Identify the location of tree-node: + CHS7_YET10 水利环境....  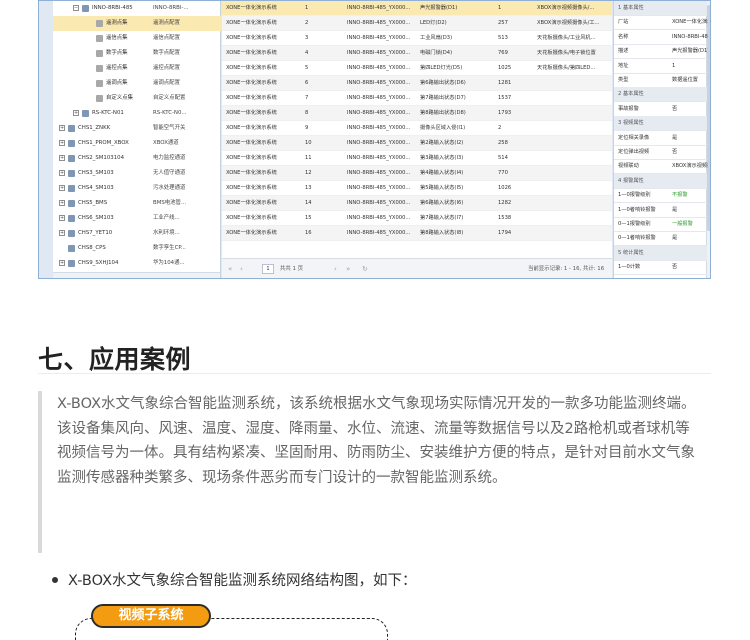
(137, 233).